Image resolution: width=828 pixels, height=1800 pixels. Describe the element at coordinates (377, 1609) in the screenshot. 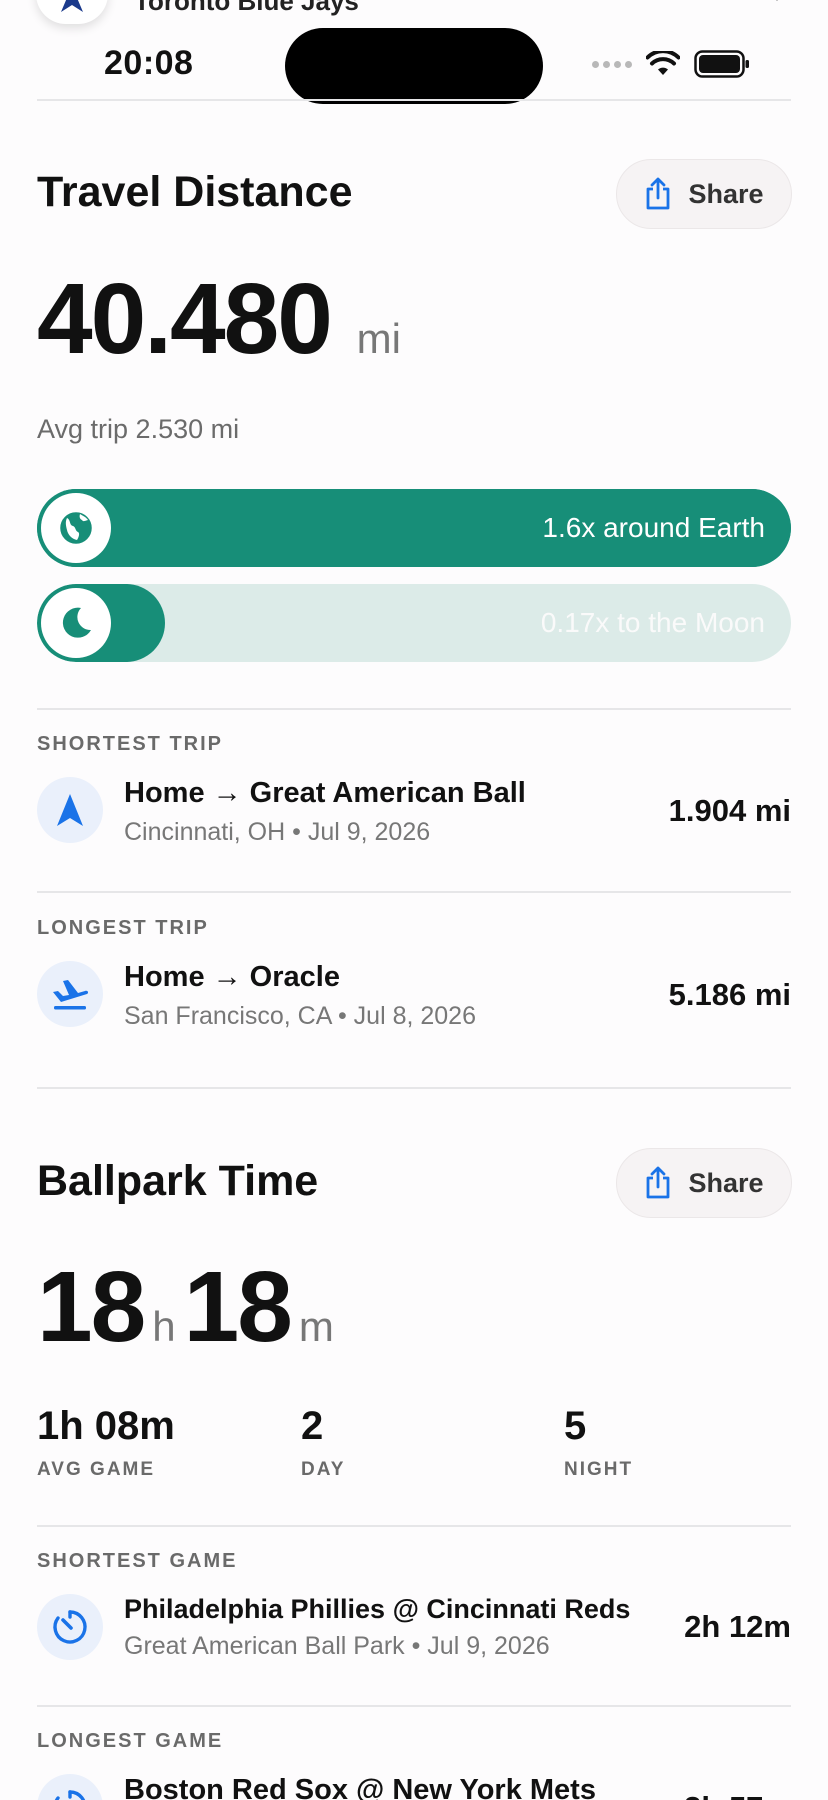

I see `shortest-game-title: Philadelphia Phillies @ Cincinnati Reds` at that location.